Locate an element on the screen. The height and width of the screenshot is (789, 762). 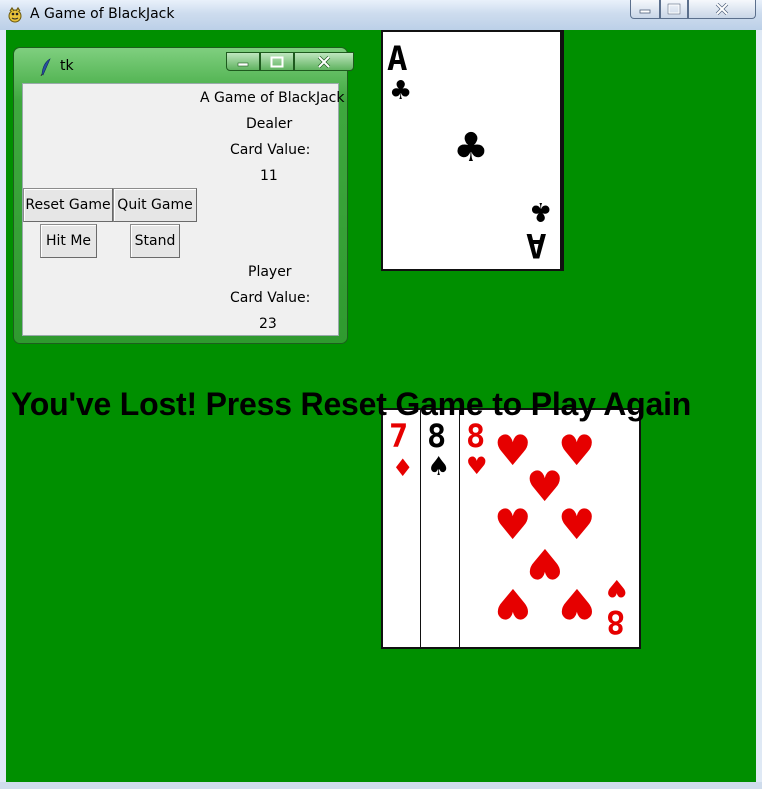
card-suit-hearts-icon: ♥ is located at coordinates (477, 466).